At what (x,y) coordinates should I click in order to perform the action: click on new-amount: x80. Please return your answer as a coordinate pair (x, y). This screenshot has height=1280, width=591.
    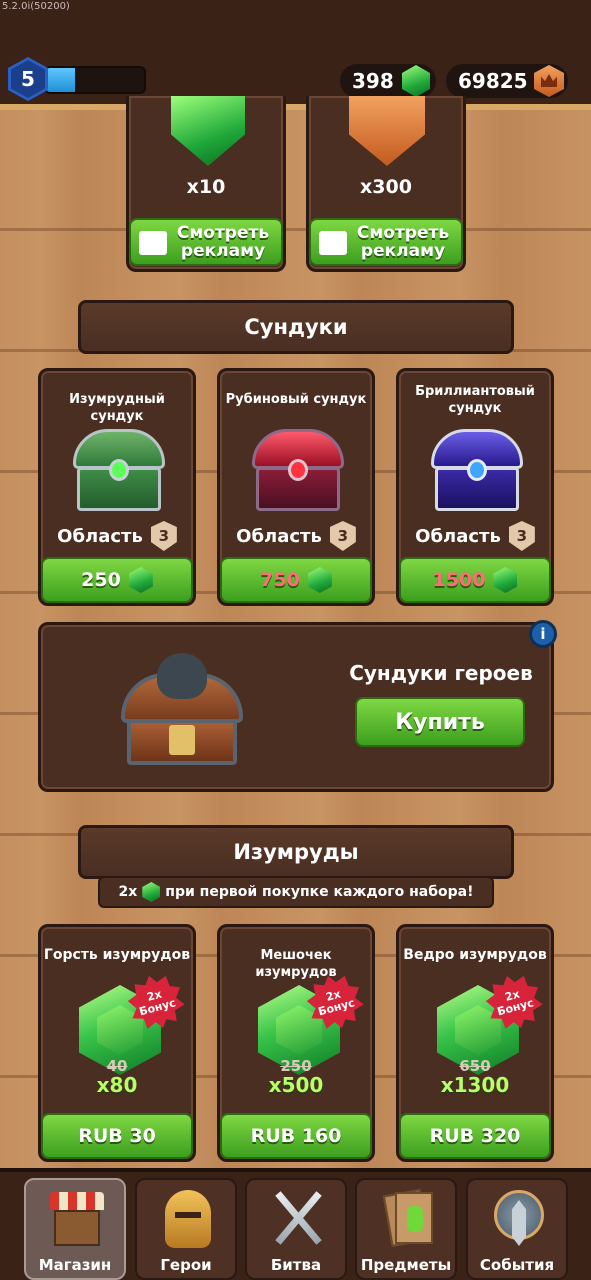
    Looking at the image, I should click on (117, 1085).